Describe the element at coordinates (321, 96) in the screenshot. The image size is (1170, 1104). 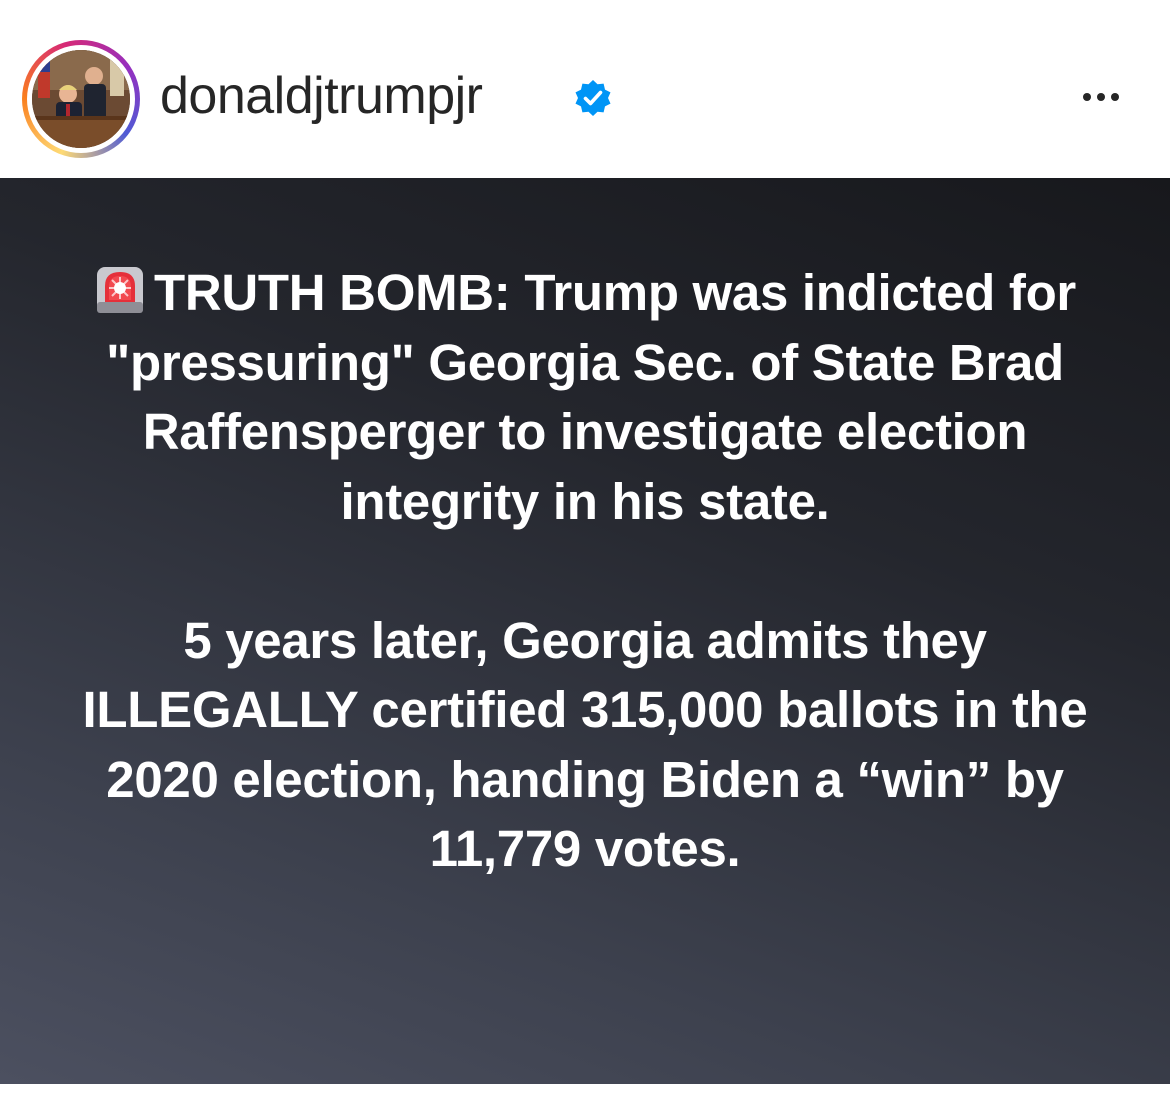
I see `username-link: donaldjtrumpjr` at that location.